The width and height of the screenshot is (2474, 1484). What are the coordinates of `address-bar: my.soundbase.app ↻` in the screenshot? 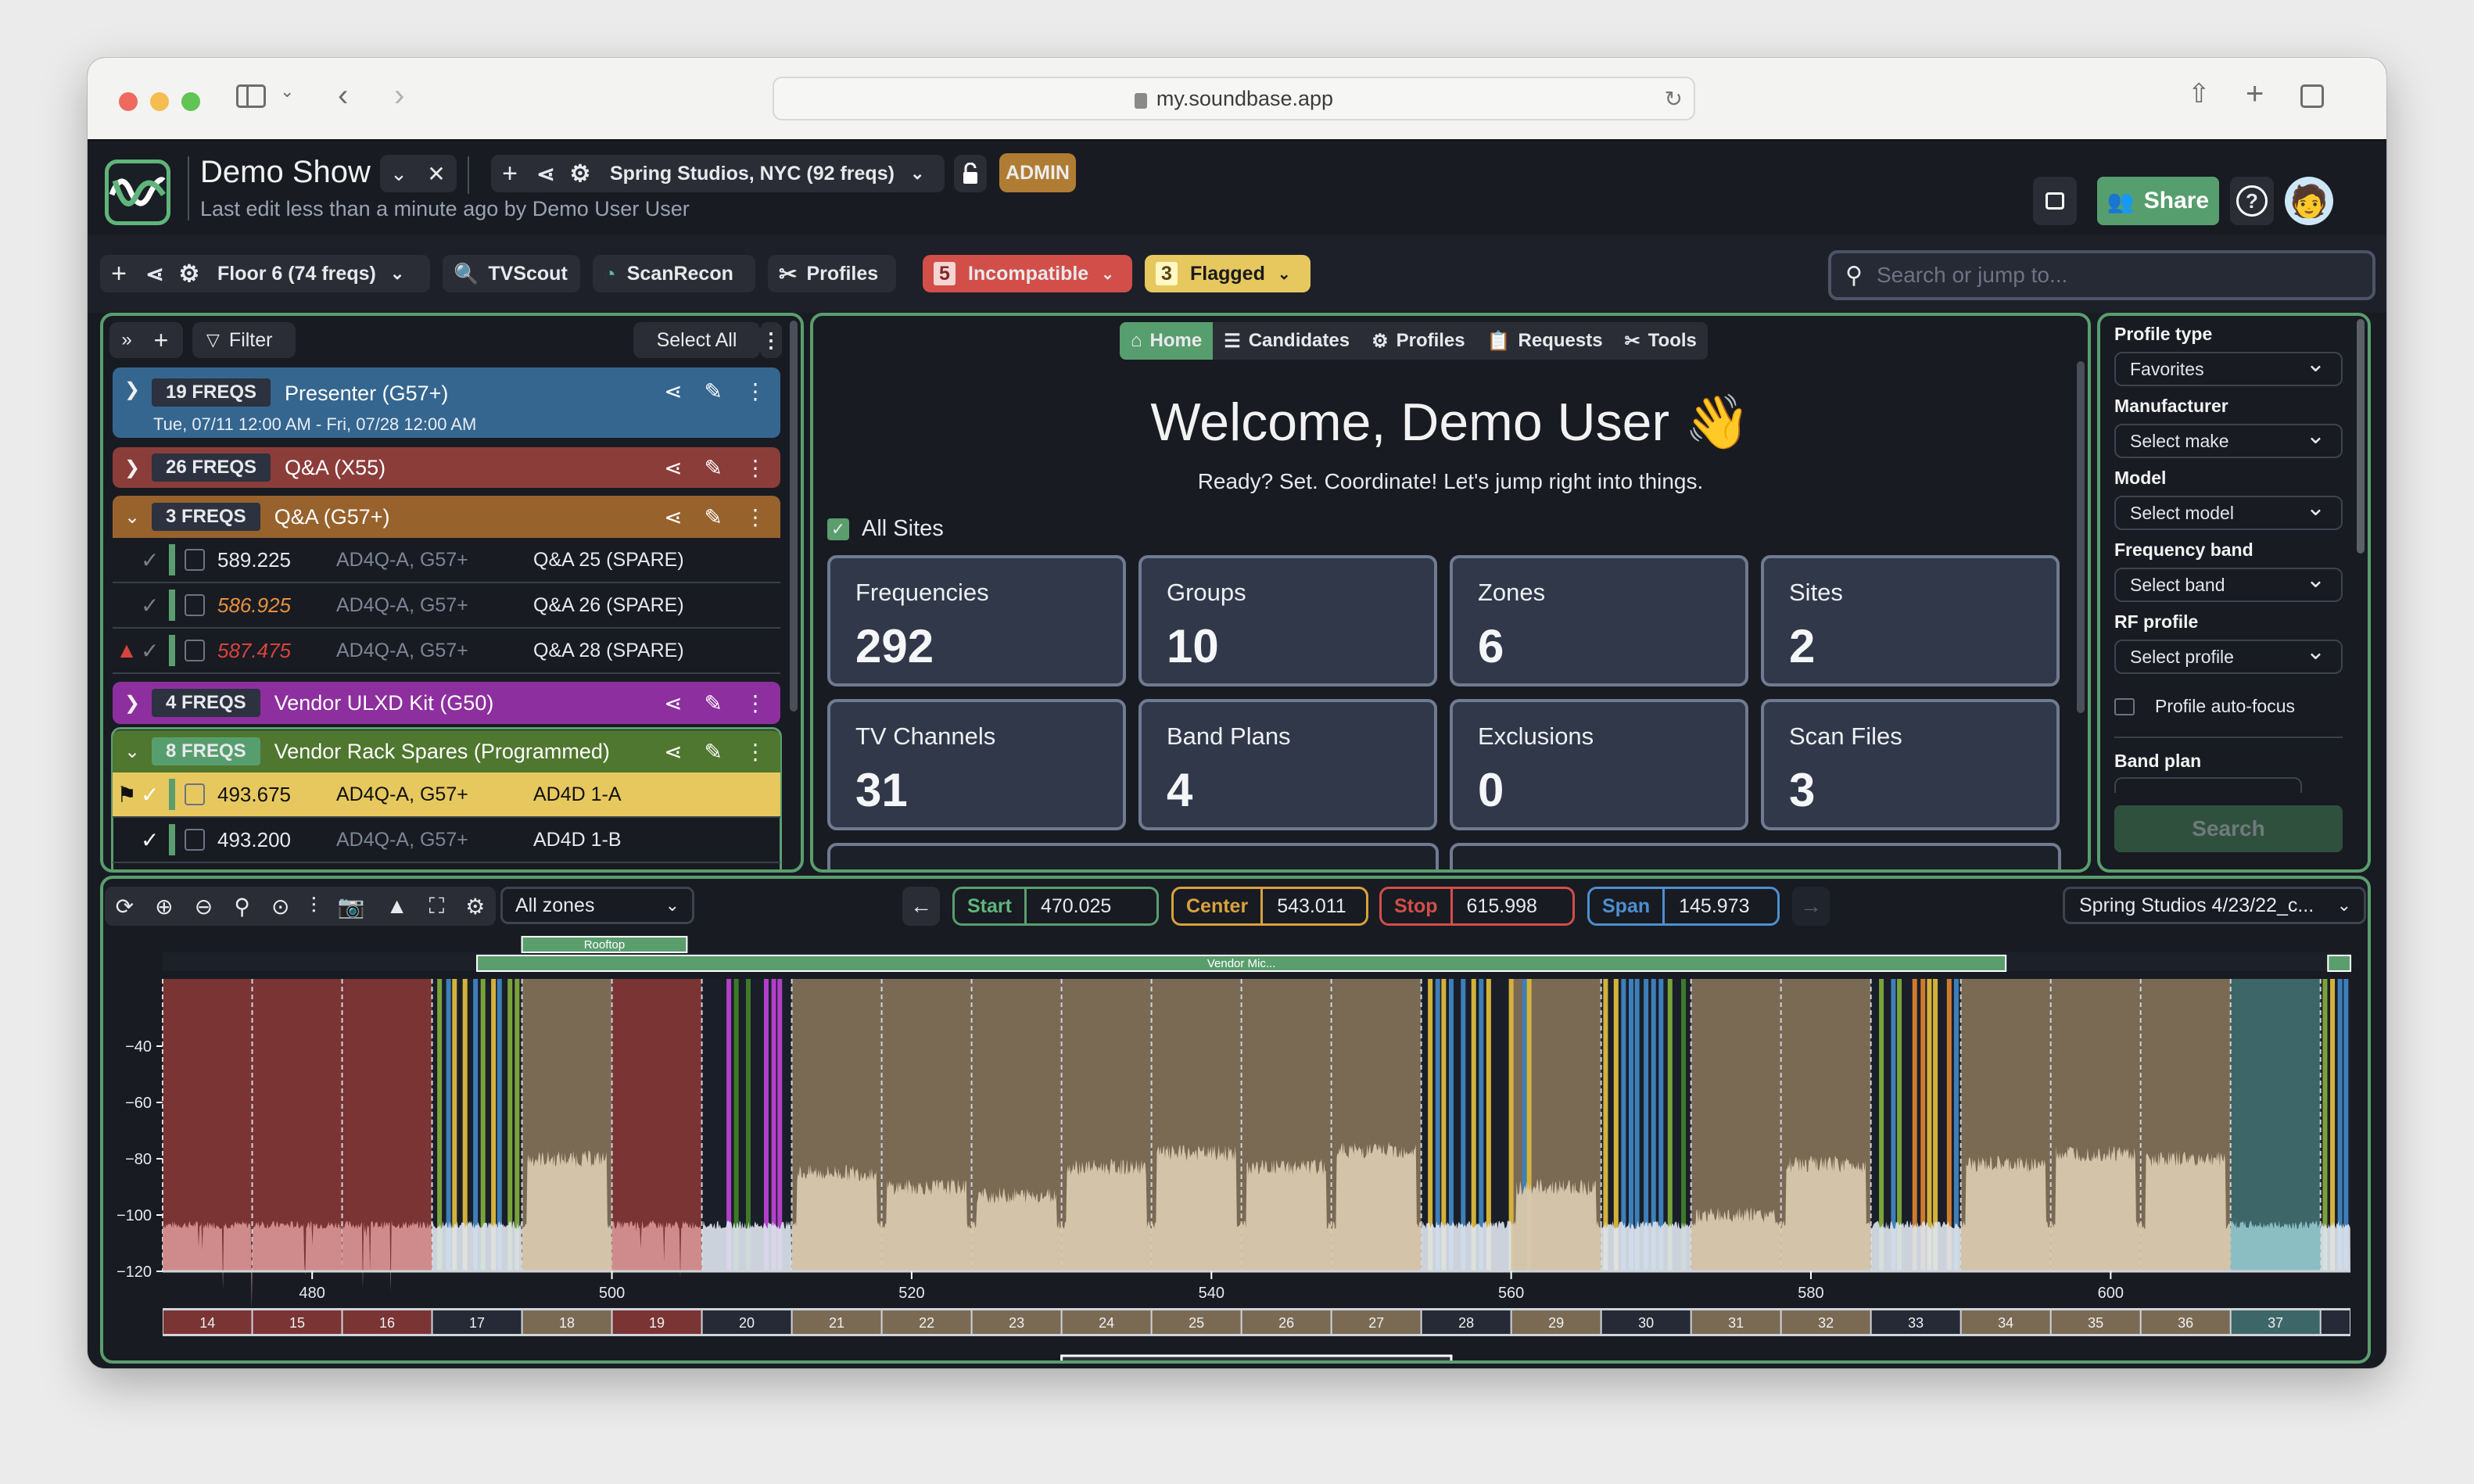 It's located at (1234, 98).